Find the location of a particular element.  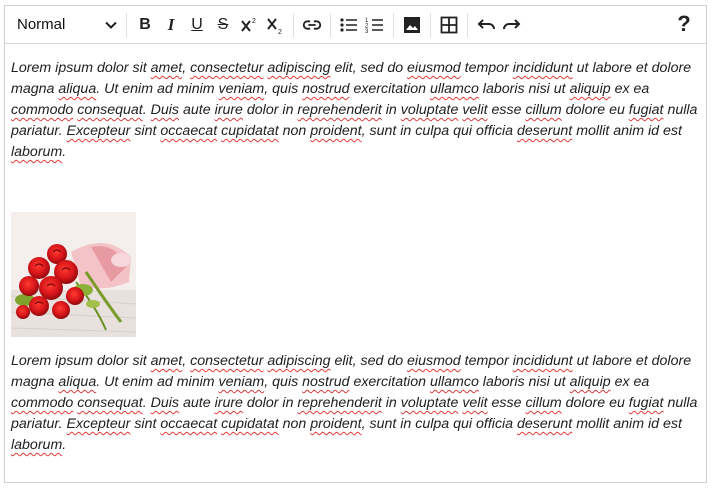

bullet-list-icon is located at coordinates (348, 24).